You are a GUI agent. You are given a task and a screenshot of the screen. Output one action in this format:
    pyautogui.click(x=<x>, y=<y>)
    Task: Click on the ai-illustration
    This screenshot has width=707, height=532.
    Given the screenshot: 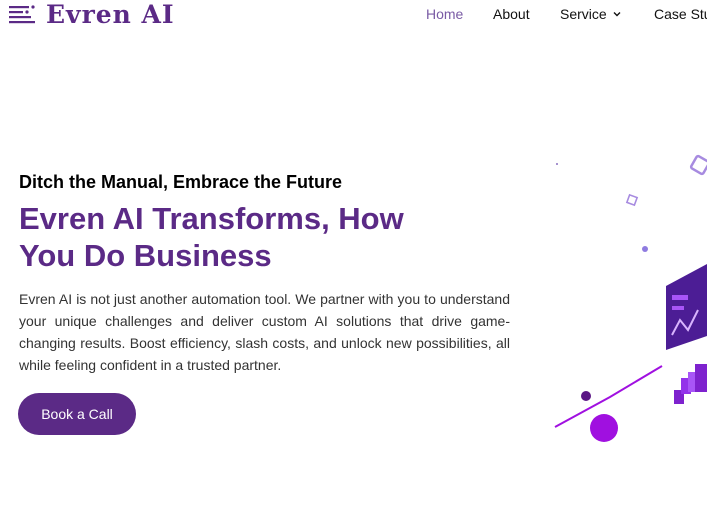 What is the action you would take?
    pyautogui.click(x=630, y=298)
    